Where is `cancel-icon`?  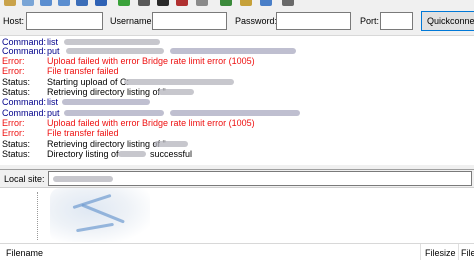
cancel-icon is located at coordinates (163, 3).